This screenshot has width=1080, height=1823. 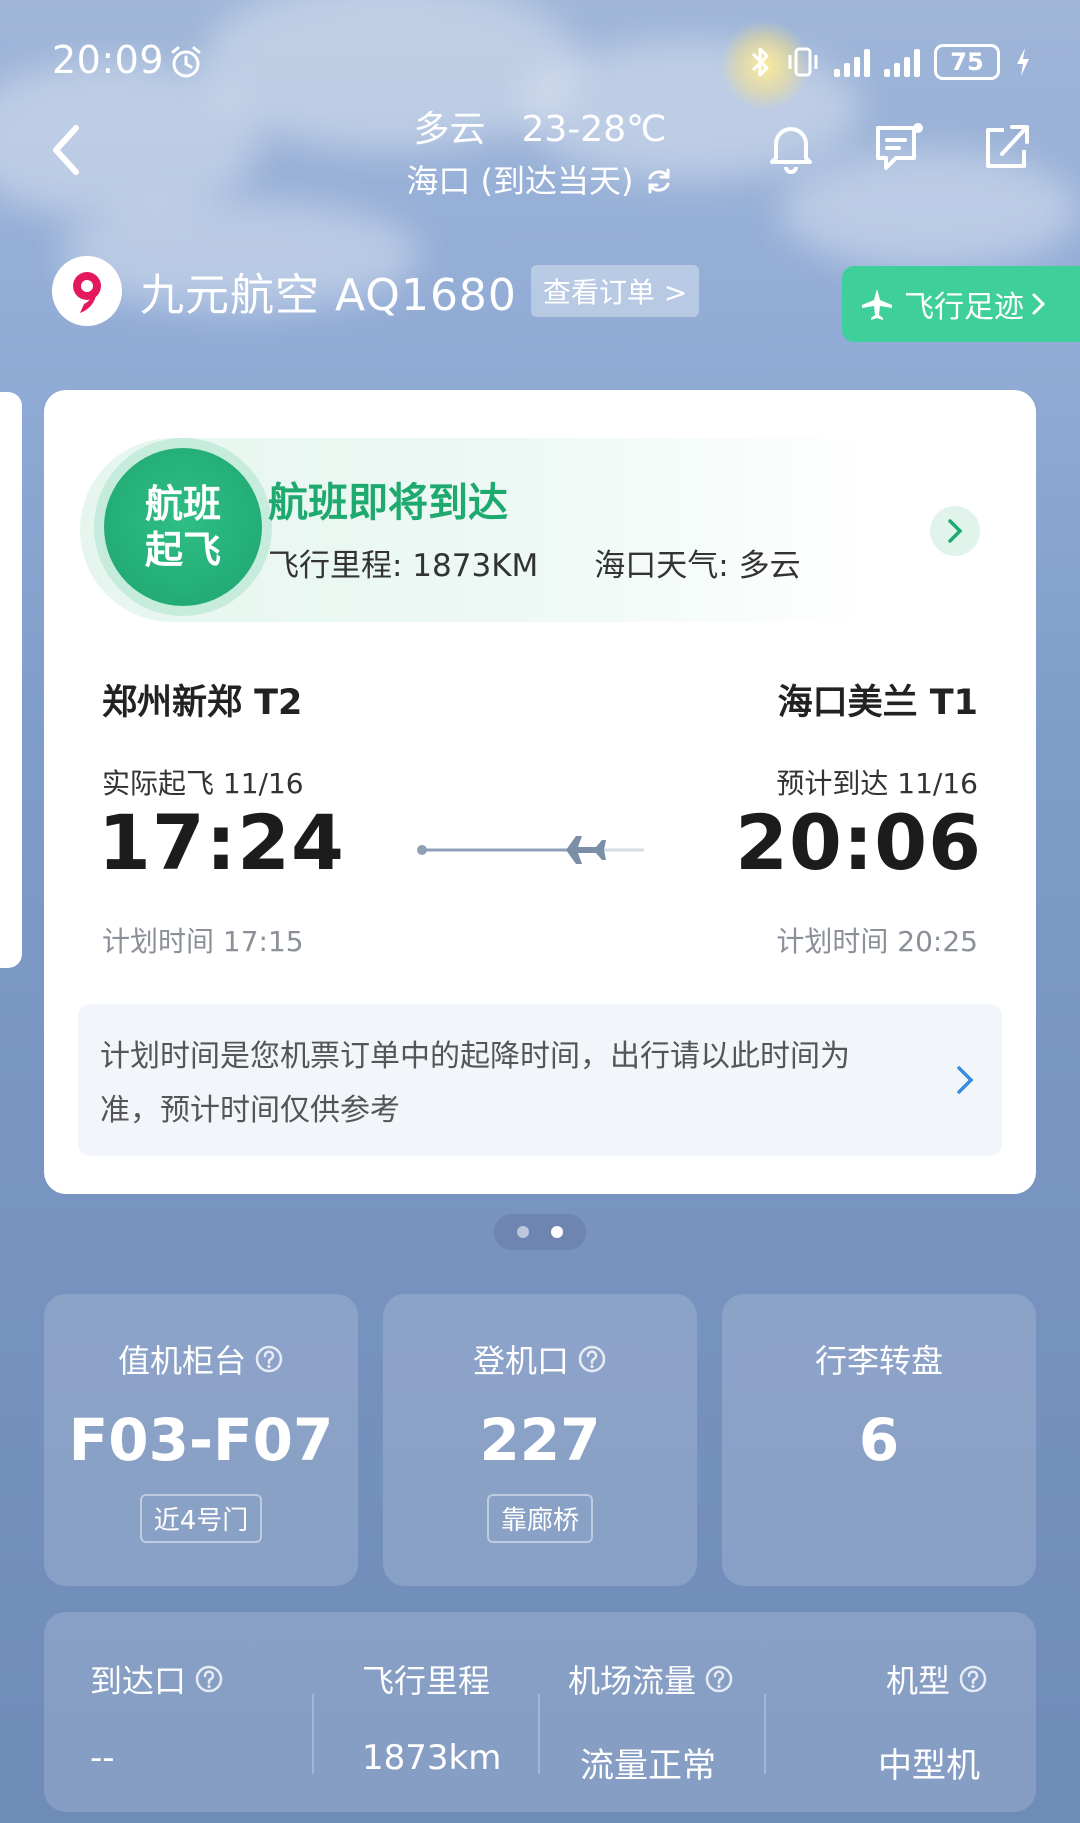 I want to click on flight-distance: 飞行里程: 1873KM, so click(x=403, y=566).